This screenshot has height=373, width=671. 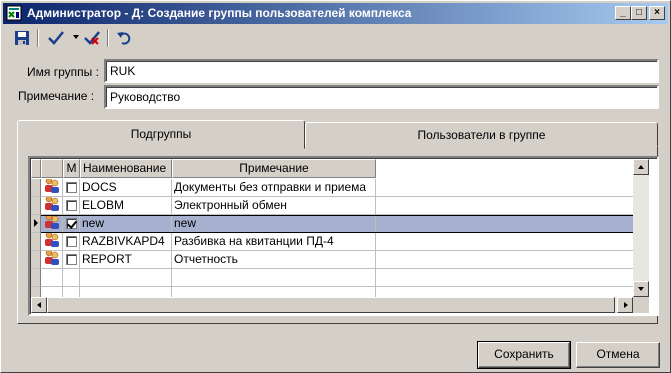 I want to click on row-note: Документы без отправки и приема, so click(x=274, y=188).